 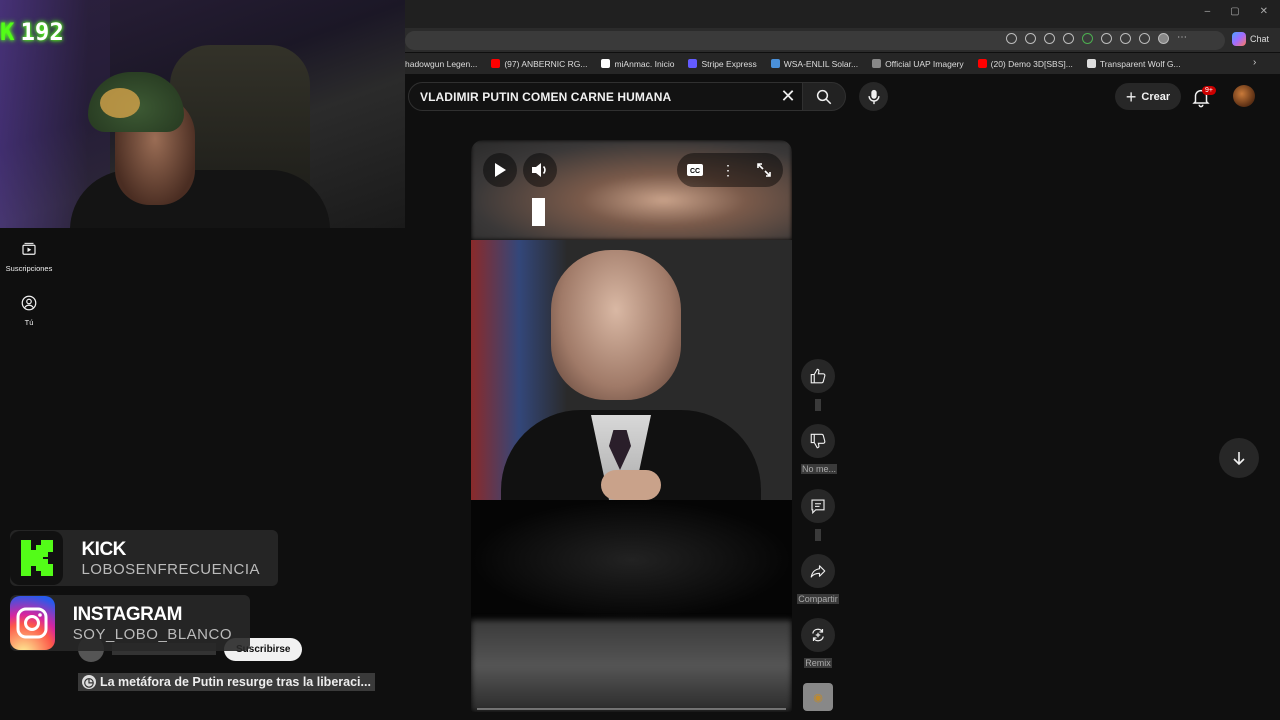 What do you see at coordinates (500, 170) in the screenshot?
I see `play-button` at bounding box center [500, 170].